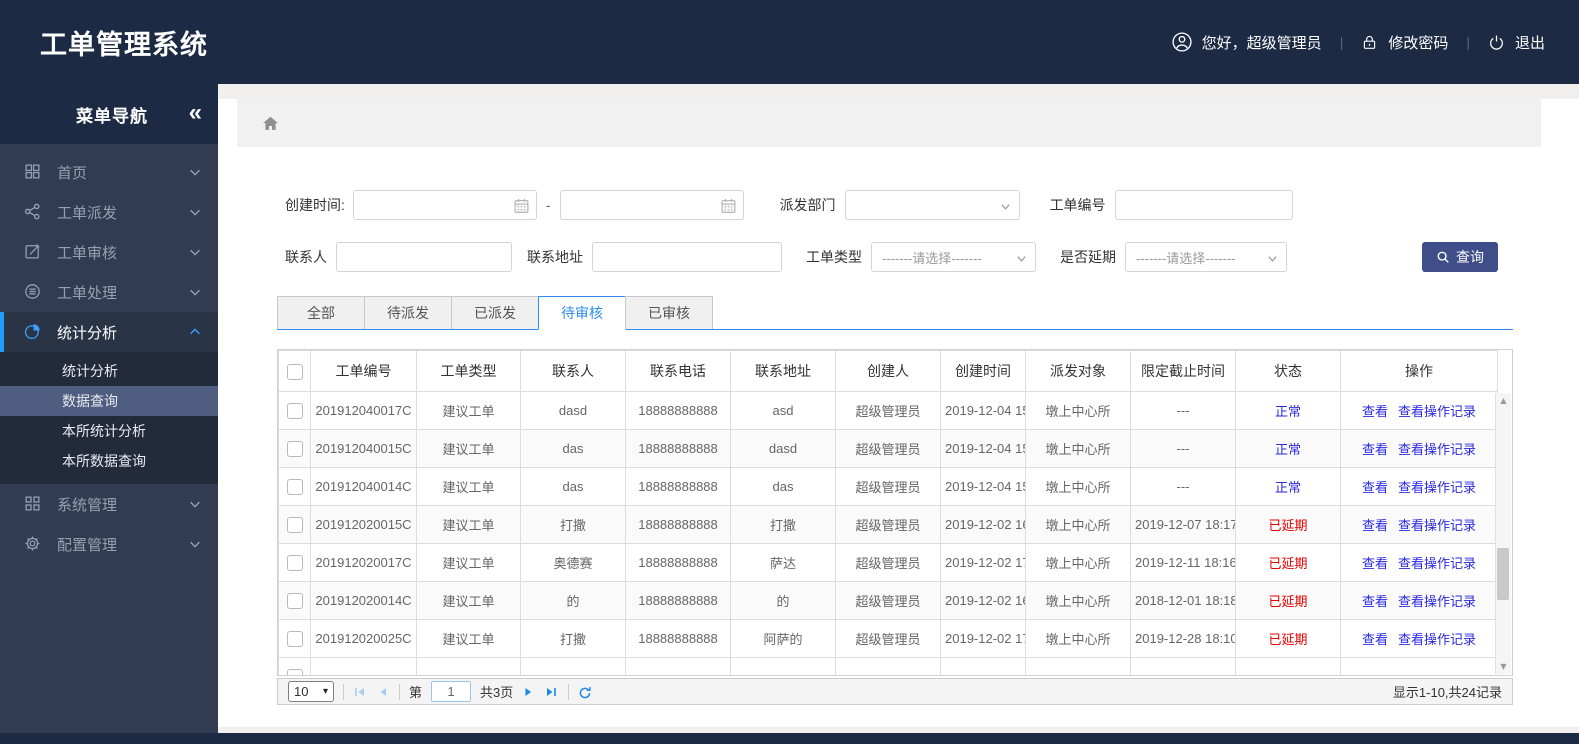 This screenshot has height=744, width=1579. Describe the element at coordinates (363, 448) in the screenshot. I see `cell-order-no: 201912040015C` at that location.